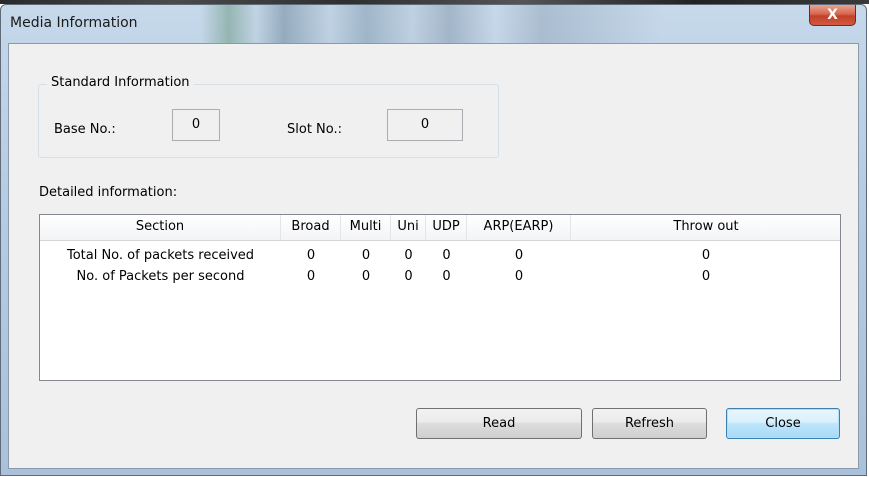  What do you see at coordinates (311, 227) in the screenshot?
I see `column-header-broad: Broad` at bounding box center [311, 227].